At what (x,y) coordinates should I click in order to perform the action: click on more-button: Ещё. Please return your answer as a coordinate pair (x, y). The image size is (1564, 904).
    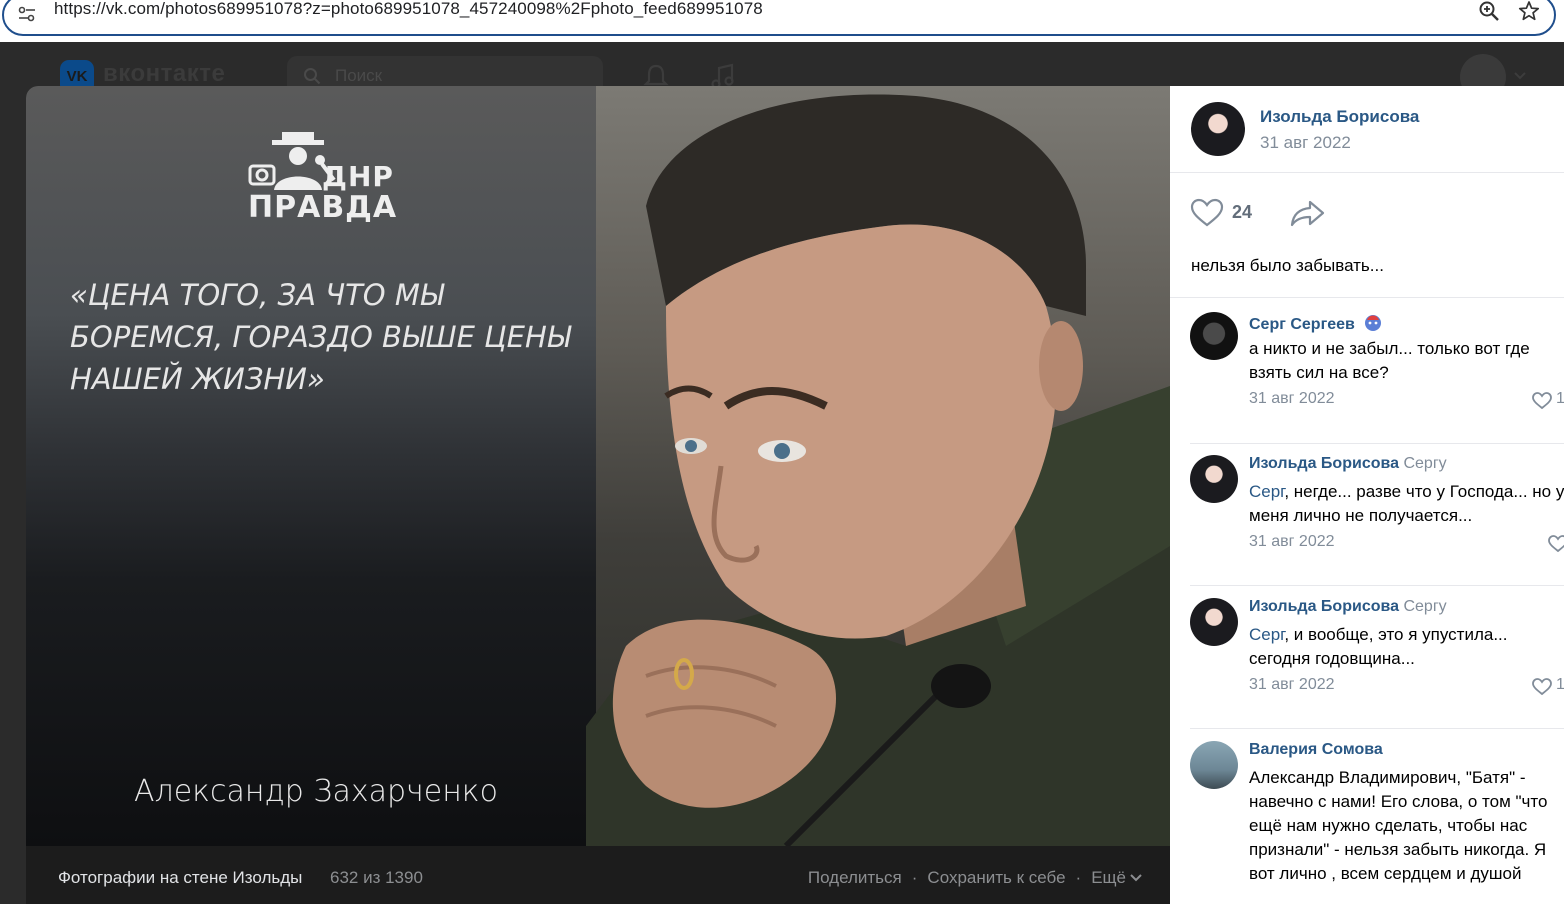
    Looking at the image, I should click on (1108, 878).